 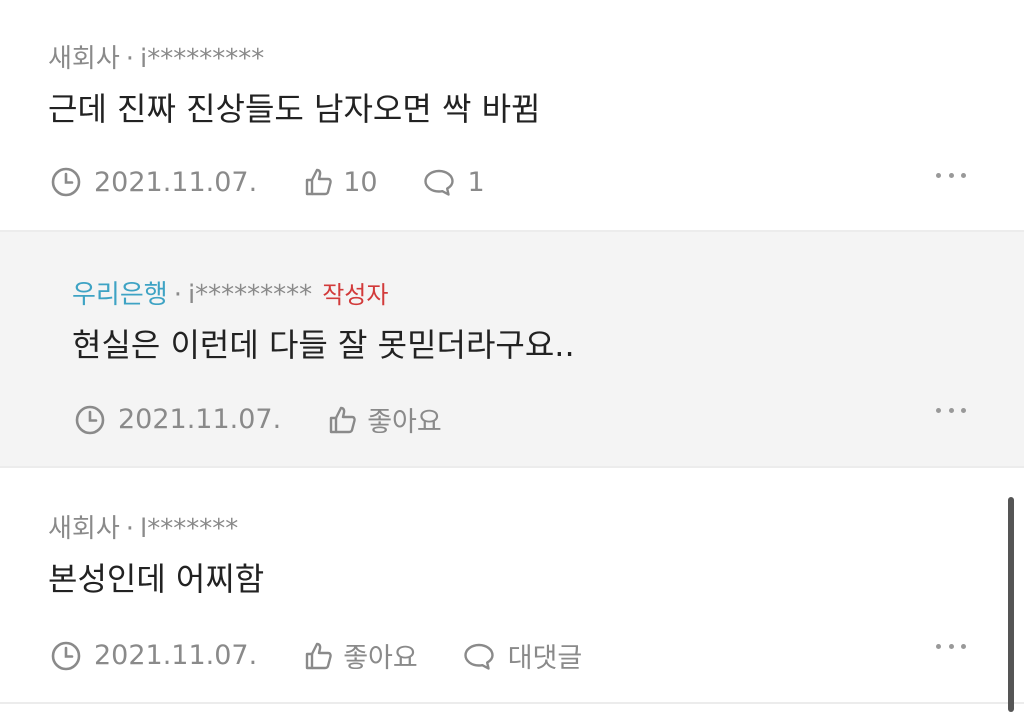 I want to click on reply-label: 대댓글, so click(x=545, y=658).